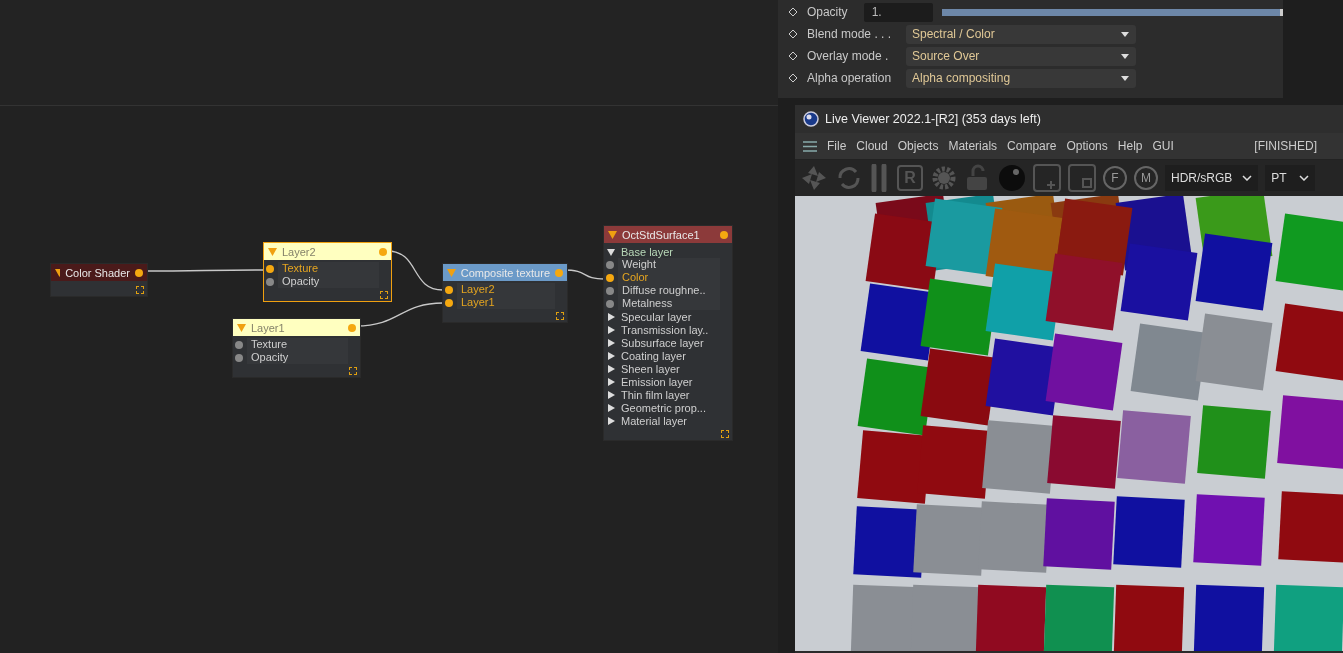 The image size is (1343, 653). Describe the element at coordinates (837, 146) in the screenshot. I see `menu-item: File` at that location.